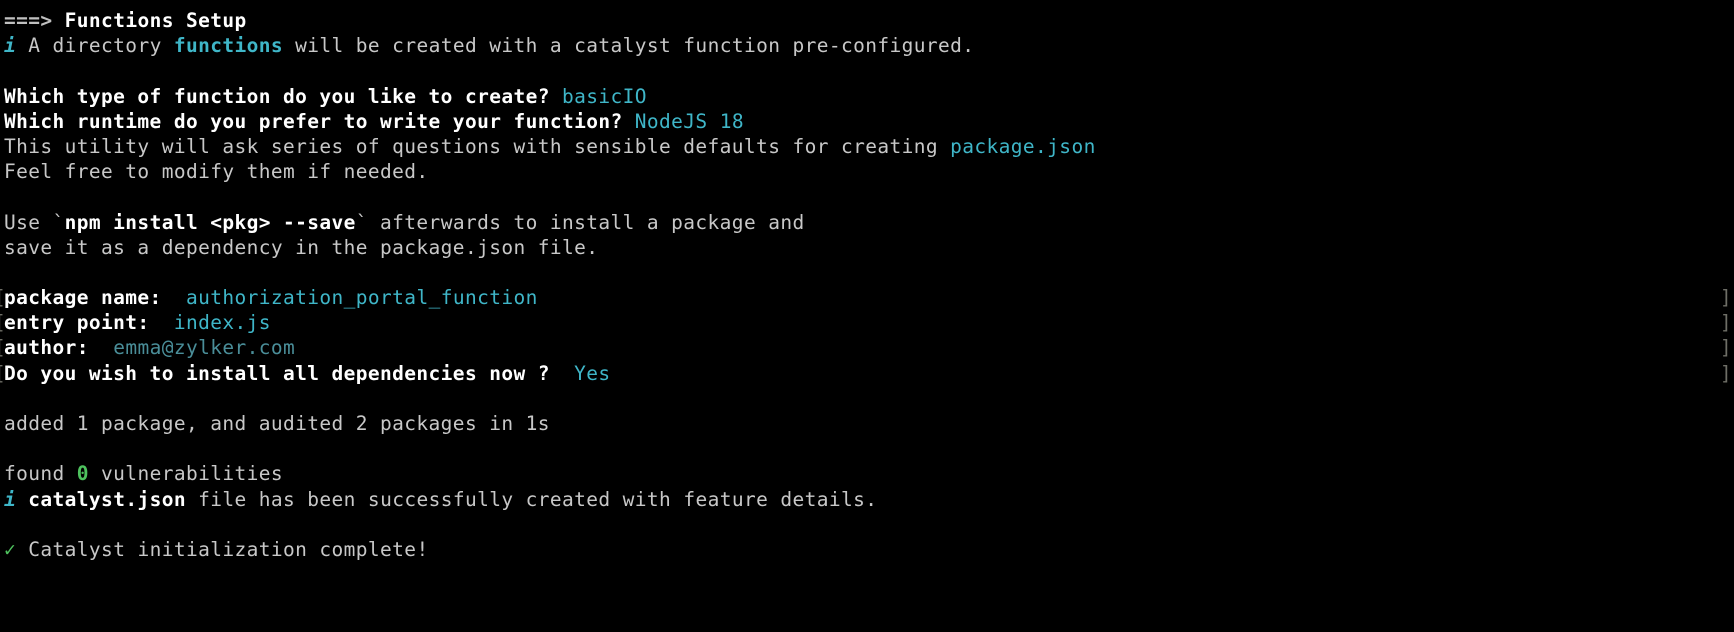 The height and width of the screenshot is (632, 1734). Describe the element at coordinates (867, 4) in the screenshot. I see `top-spacer` at that location.